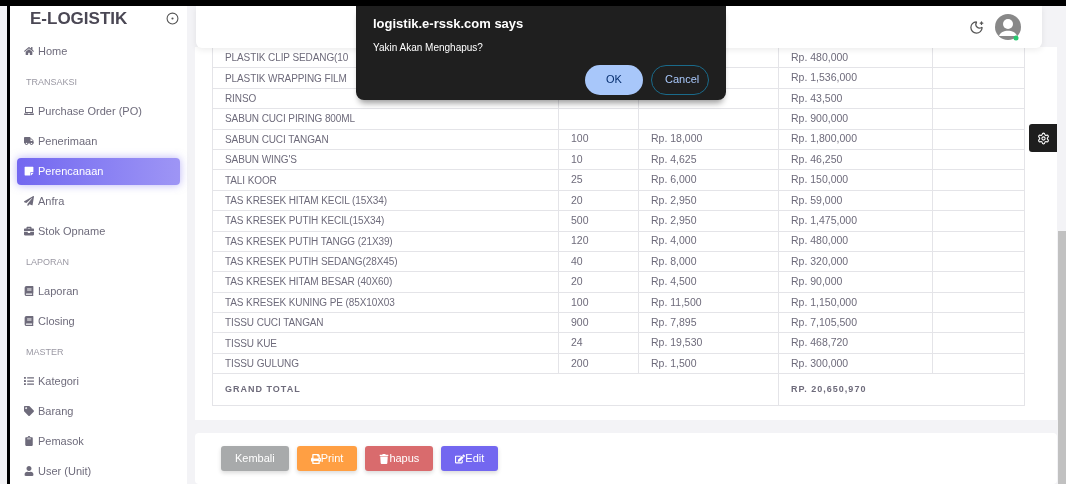 The width and height of the screenshot is (1066, 484). Describe the element at coordinates (29, 441) in the screenshot. I see `clipboard-icon` at that location.